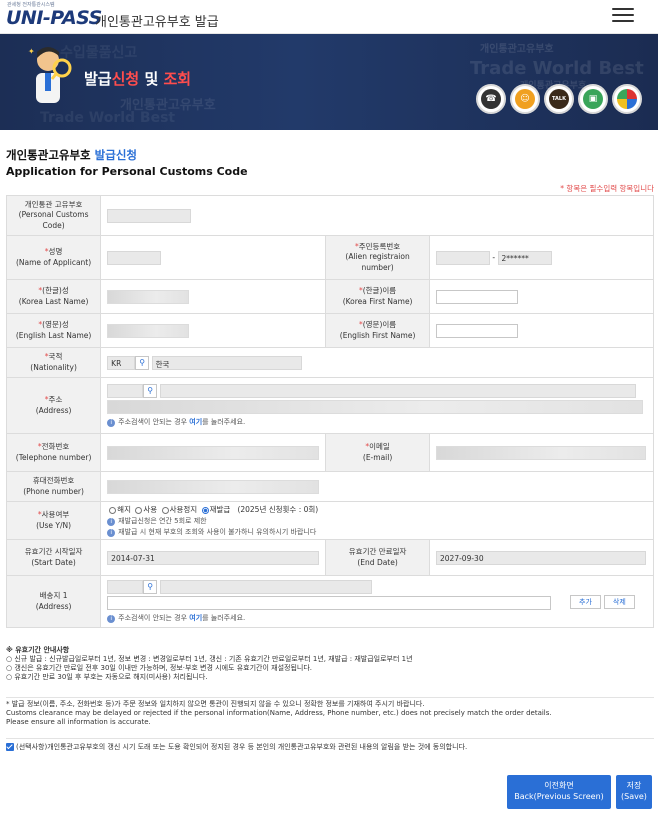 Image resolution: width=658 pixels, height=814 pixels. I want to click on nation-search-icon: ⚲, so click(142, 362).